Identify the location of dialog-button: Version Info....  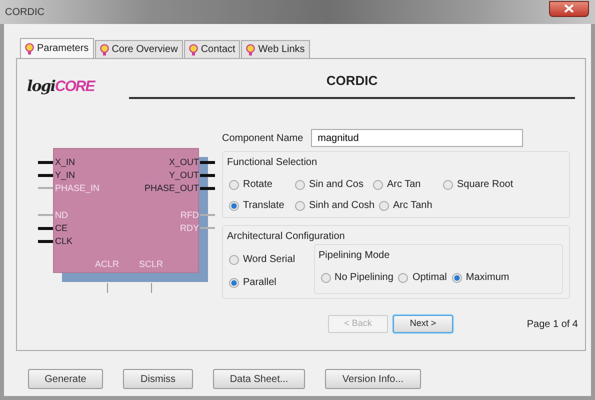
(373, 379).